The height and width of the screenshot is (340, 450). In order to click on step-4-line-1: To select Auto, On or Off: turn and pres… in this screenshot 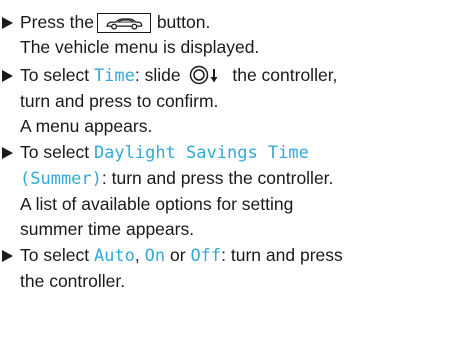, I will do `click(223, 256)`.